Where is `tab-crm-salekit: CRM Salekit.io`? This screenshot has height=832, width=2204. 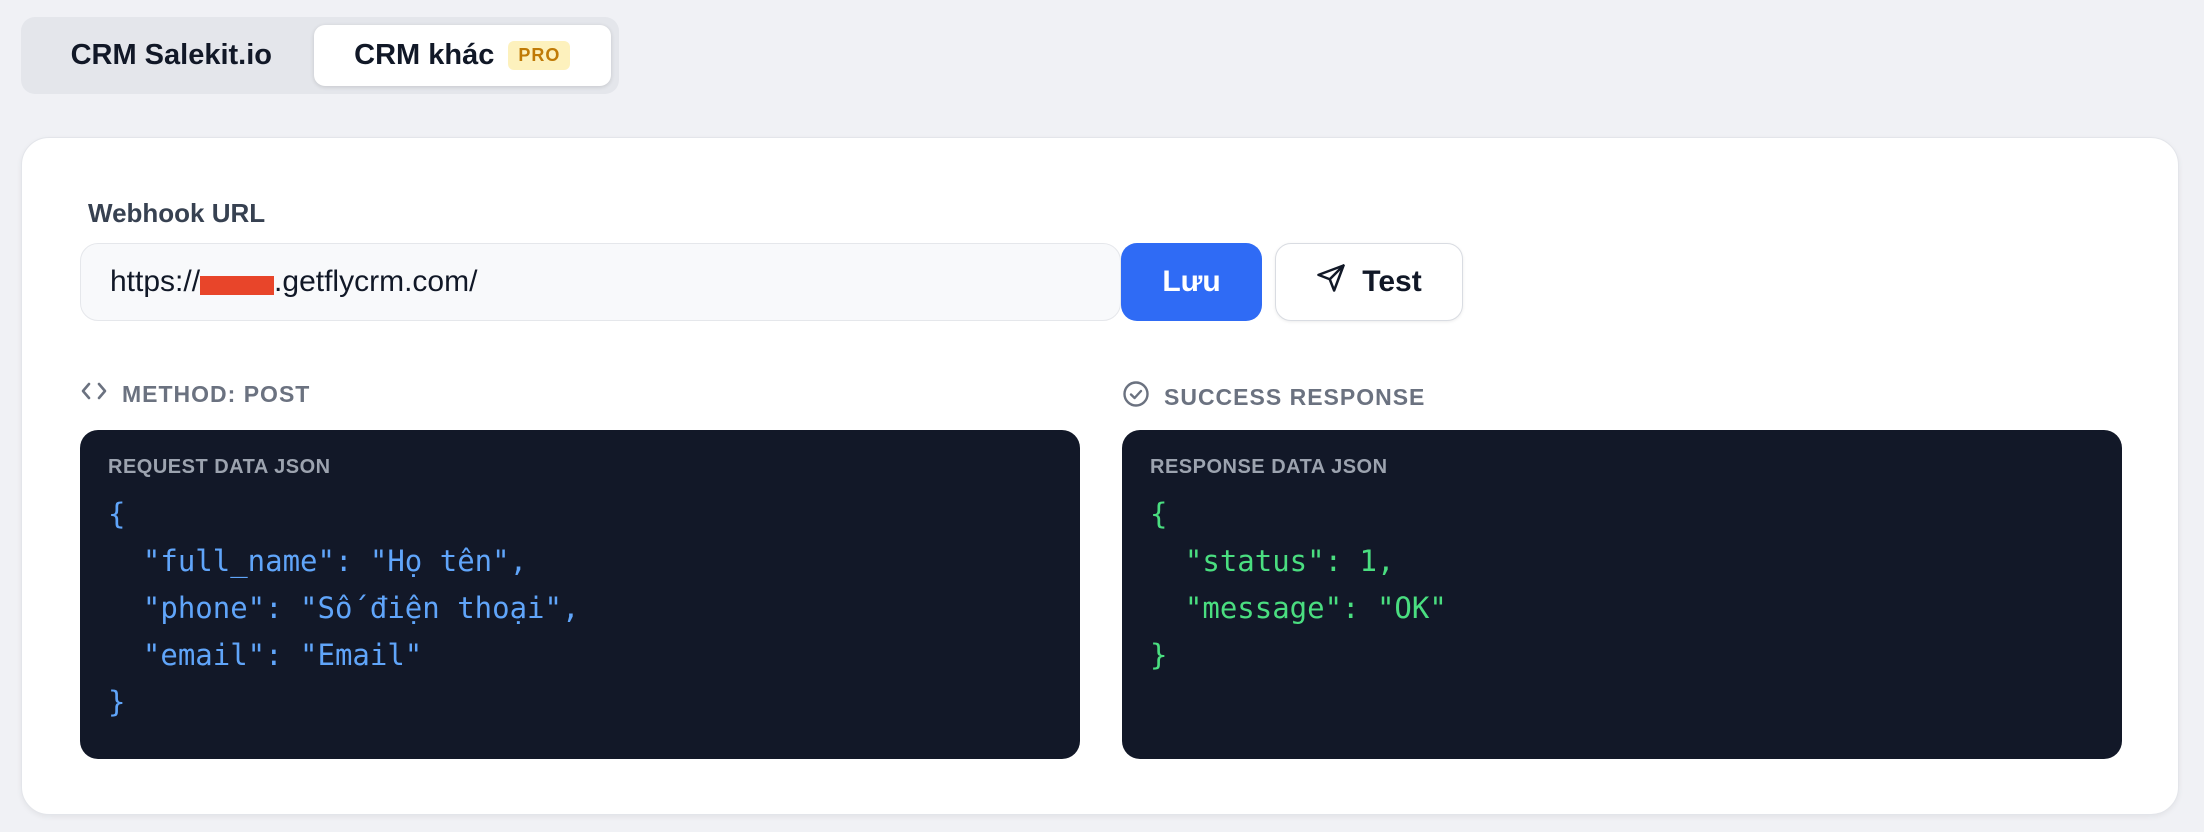
tab-crm-salekit: CRM Salekit.io is located at coordinates (171, 55).